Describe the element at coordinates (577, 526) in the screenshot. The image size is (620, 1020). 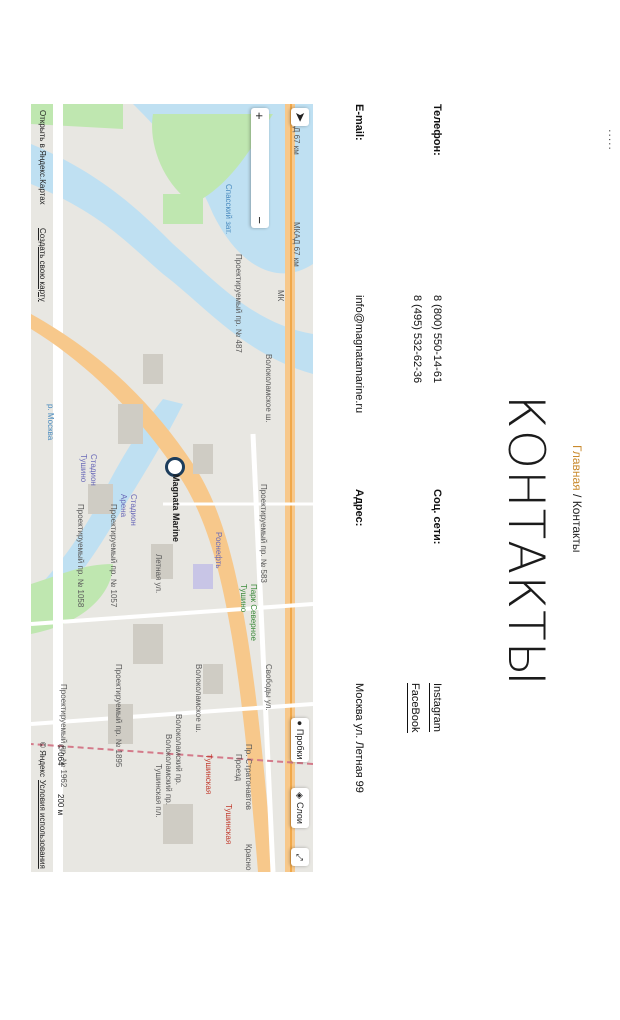
I see `breadcrumb-current: Контакты` at that location.